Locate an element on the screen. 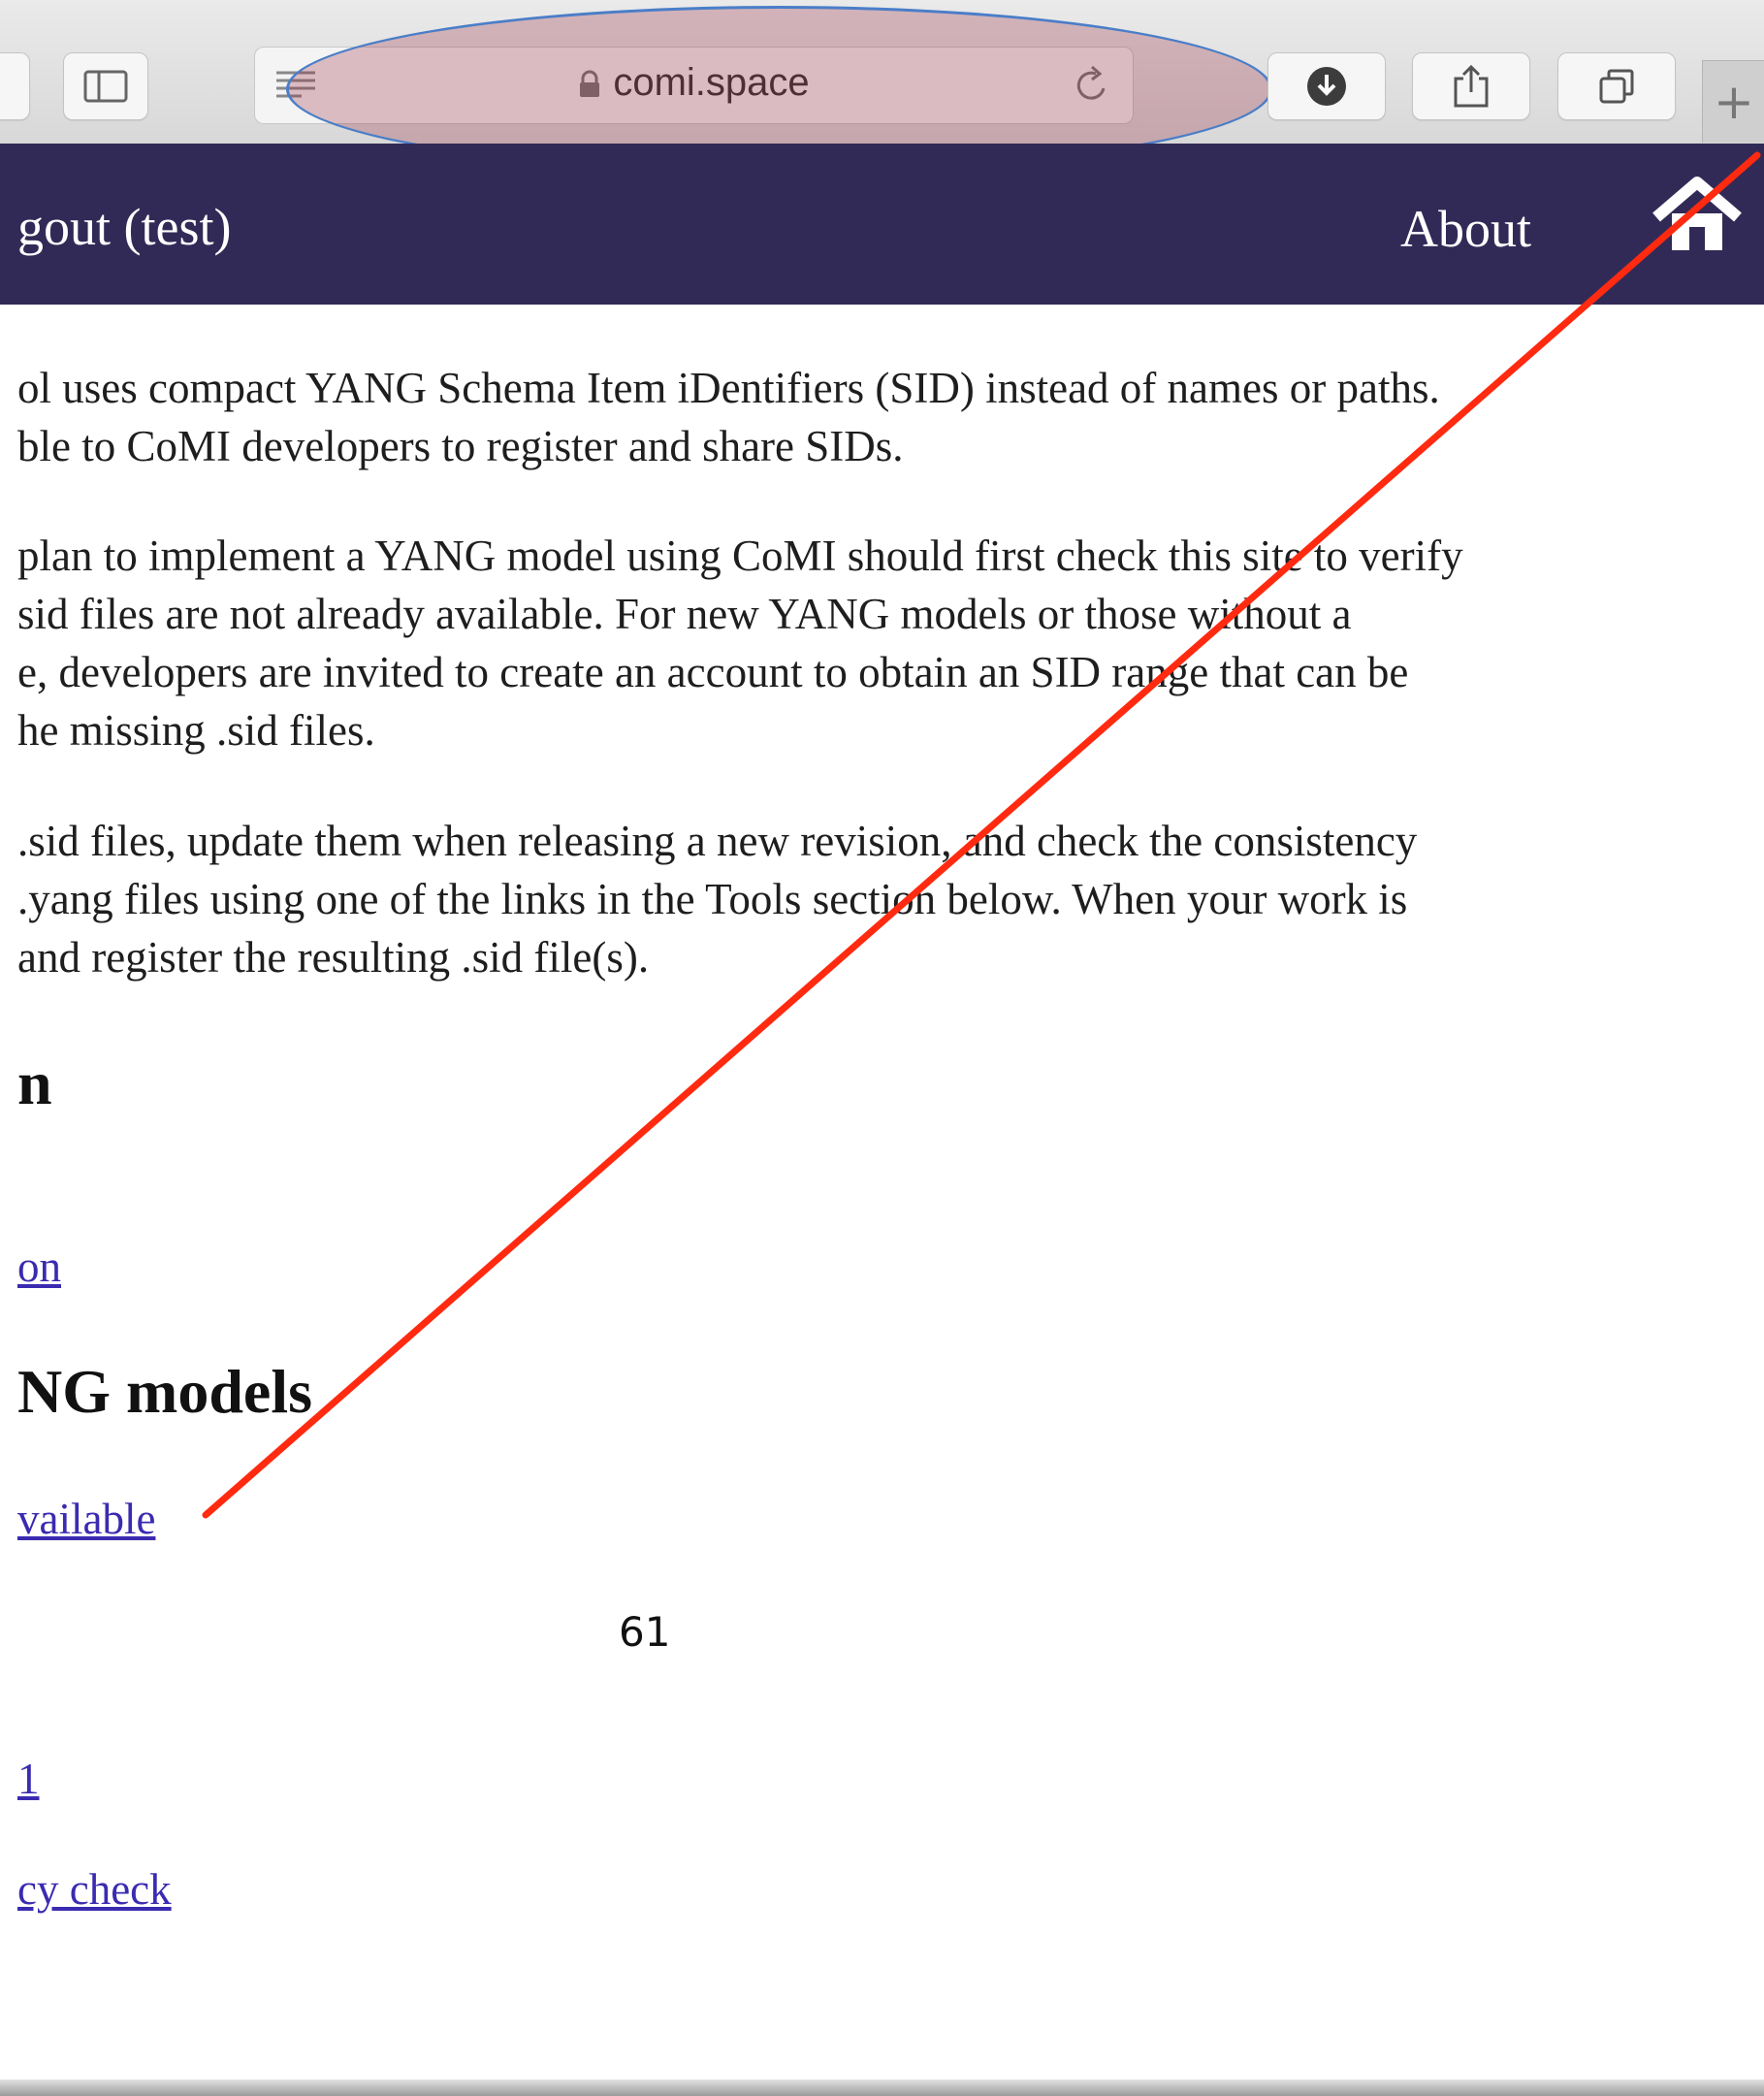  sidebar-icon is located at coordinates (106, 86).